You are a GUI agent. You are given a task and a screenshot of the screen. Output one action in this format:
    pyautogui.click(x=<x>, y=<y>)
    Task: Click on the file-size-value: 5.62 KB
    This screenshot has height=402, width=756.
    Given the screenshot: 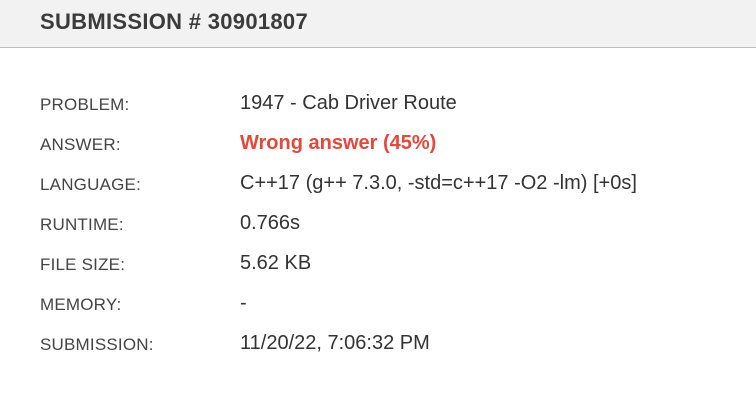 What is the action you would take?
    pyautogui.click(x=276, y=263)
    